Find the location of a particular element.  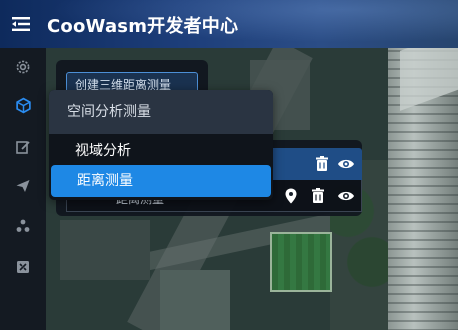

submenu-item-viewshed: 视域分析 is located at coordinates (161, 151).